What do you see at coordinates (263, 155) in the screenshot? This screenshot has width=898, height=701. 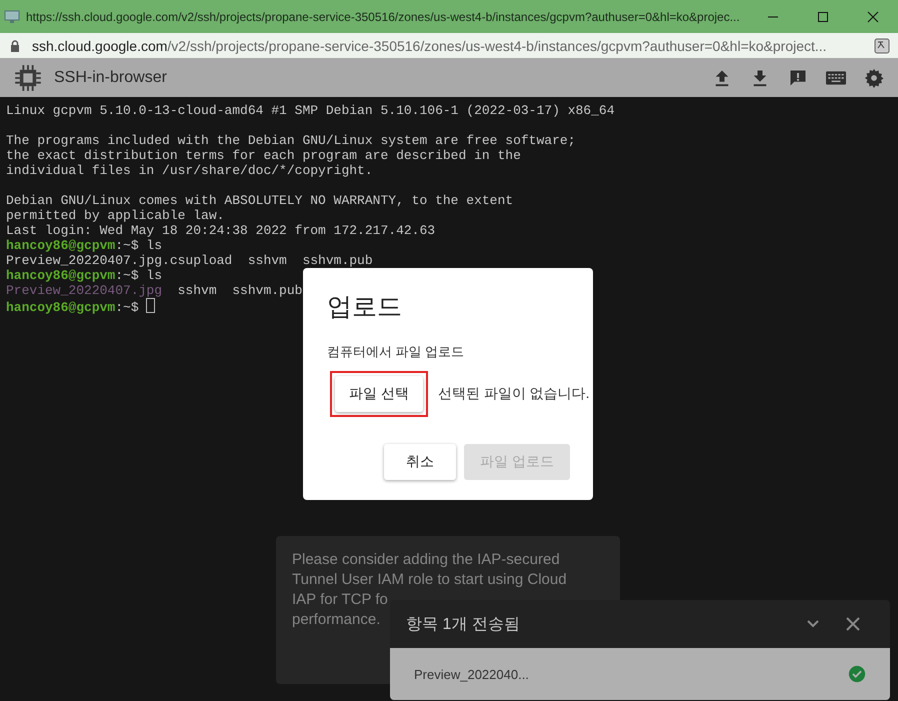 I see `terminal-text: the exact distribution terms for each program are described in the` at bounding box center [263, 155].